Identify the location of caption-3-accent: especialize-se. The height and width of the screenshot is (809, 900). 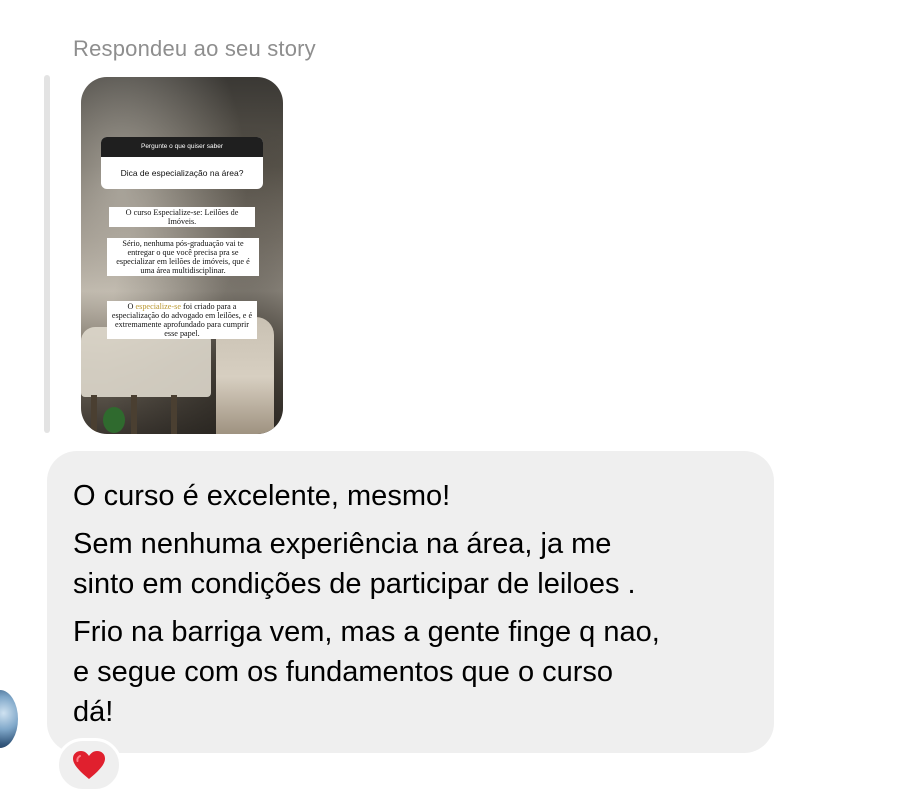
(158, 306).